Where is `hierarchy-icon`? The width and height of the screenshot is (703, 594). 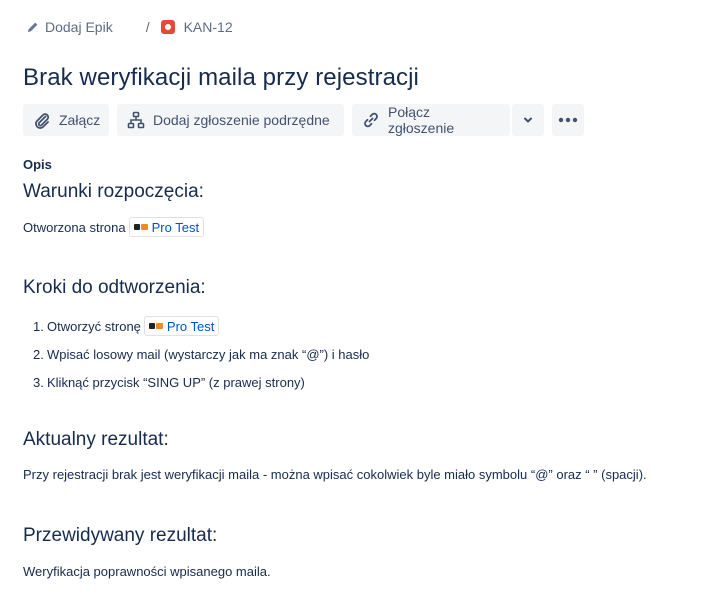
hierarchy-icon is located at coordinates (136, 120).